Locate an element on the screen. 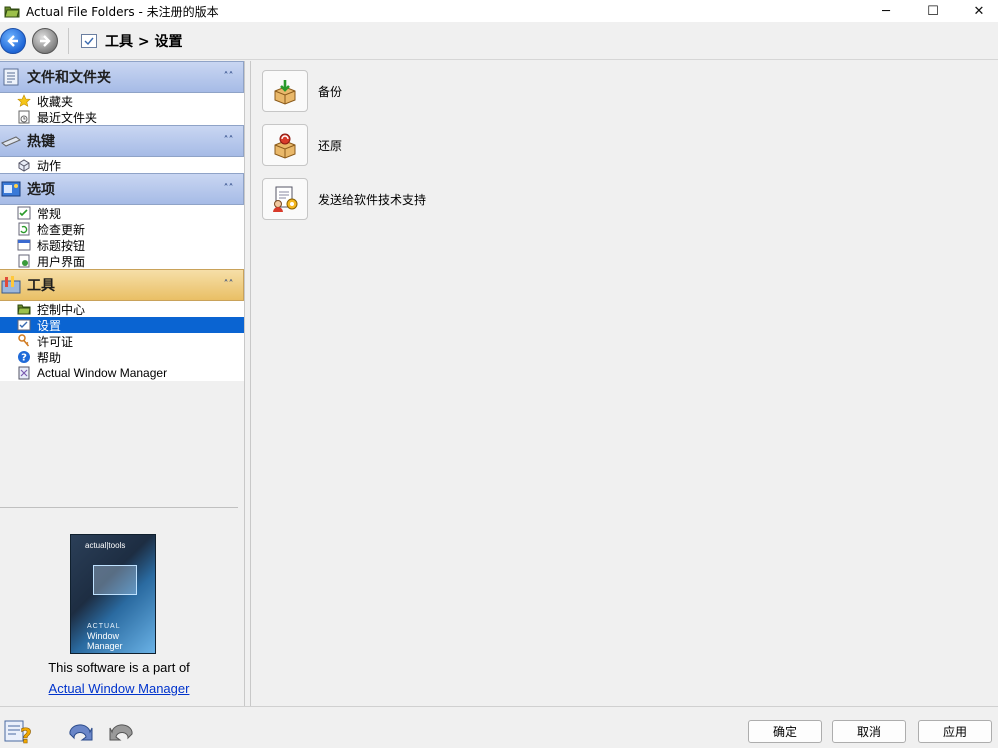 This screenshot has width=998, height=748. sidebar-item-label: 常规 is located at coordinates (49, 213).